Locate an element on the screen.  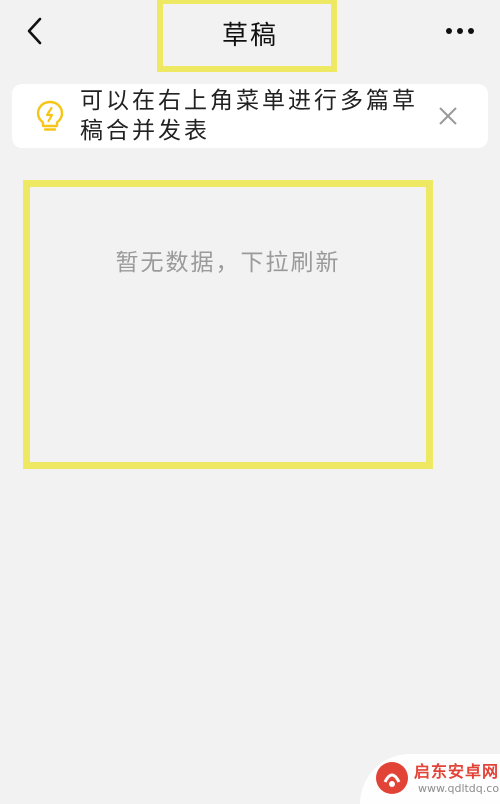
more-dots-icon is located at coordinates (460, 31).